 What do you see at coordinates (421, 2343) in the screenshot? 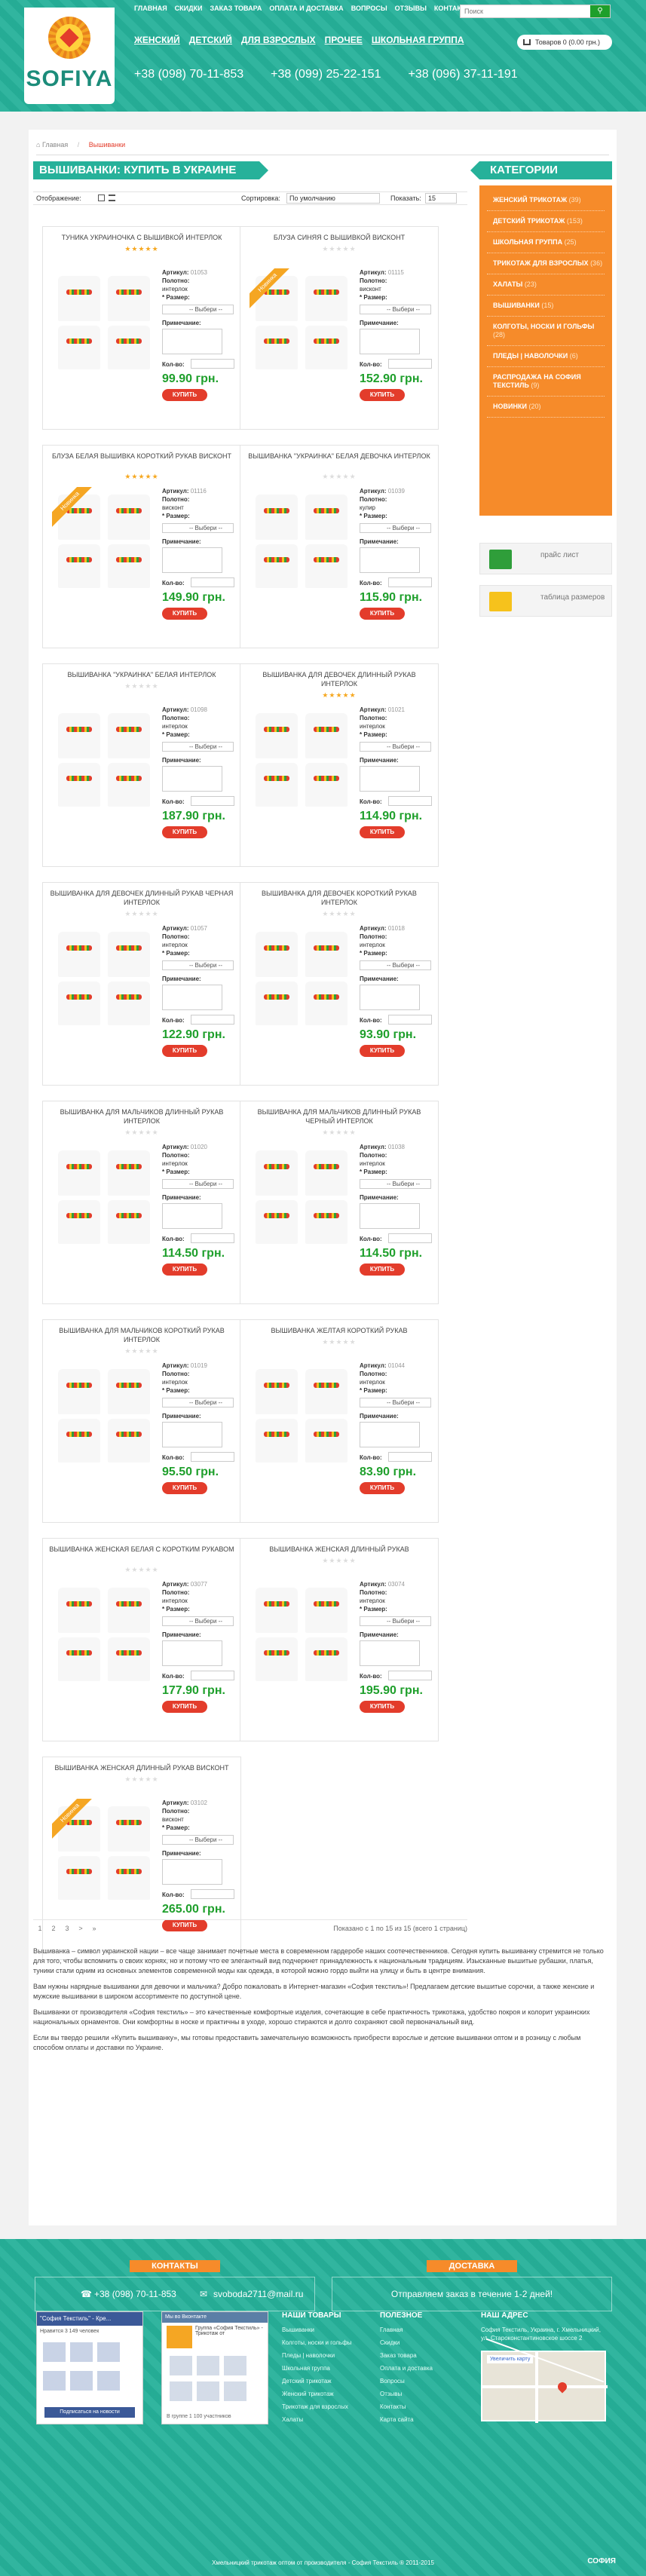
I see `footer-link: Скидки` at bounding box center [421, 2343].